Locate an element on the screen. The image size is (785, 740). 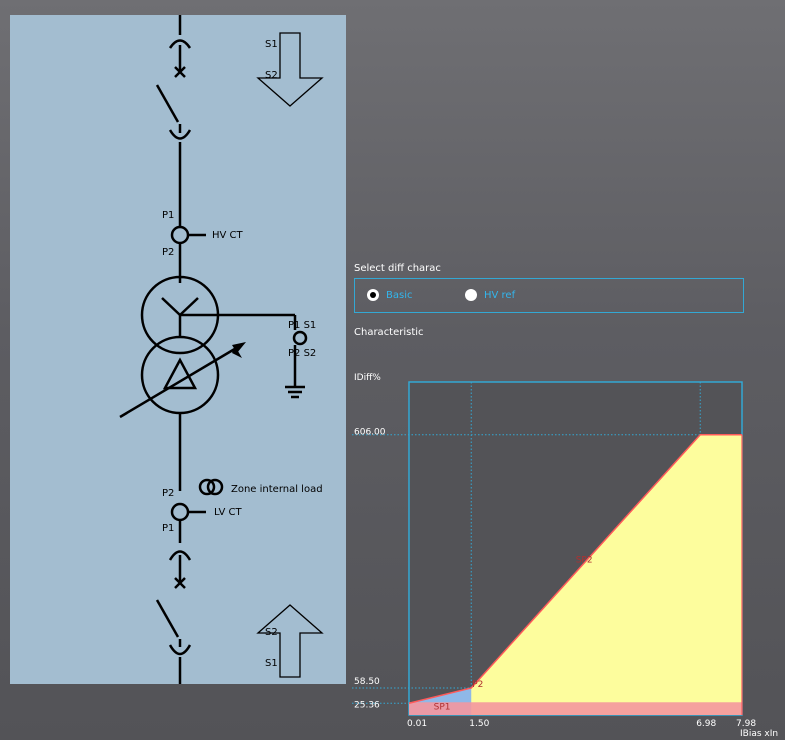
y-axis-label: IDiff% is located at coordinates (367, 378).